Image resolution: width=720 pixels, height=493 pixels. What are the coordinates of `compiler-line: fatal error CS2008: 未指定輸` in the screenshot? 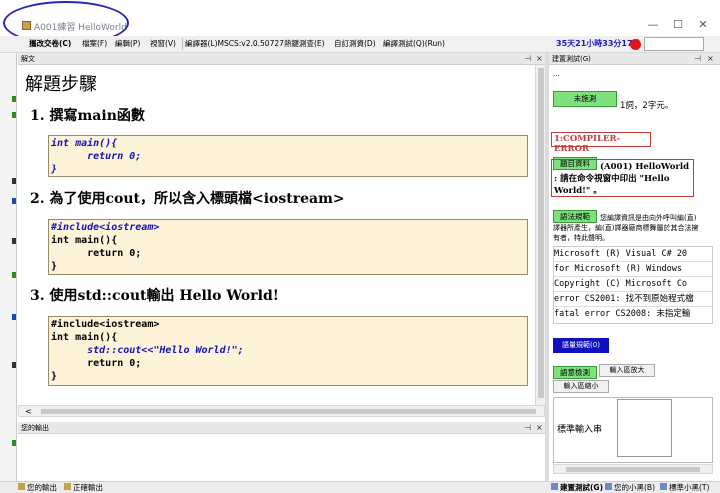 It's located at (622, 314).